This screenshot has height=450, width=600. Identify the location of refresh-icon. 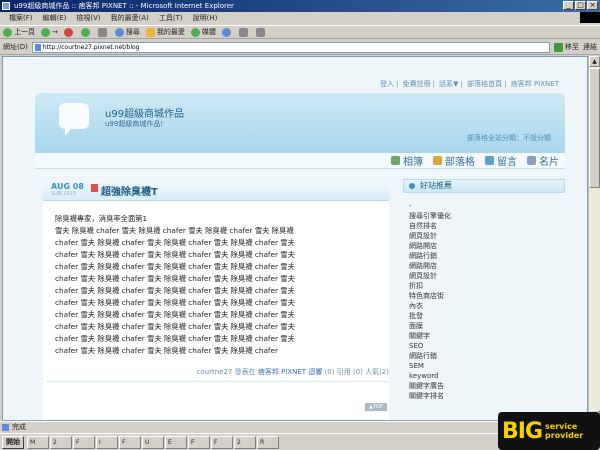
(85, 32).